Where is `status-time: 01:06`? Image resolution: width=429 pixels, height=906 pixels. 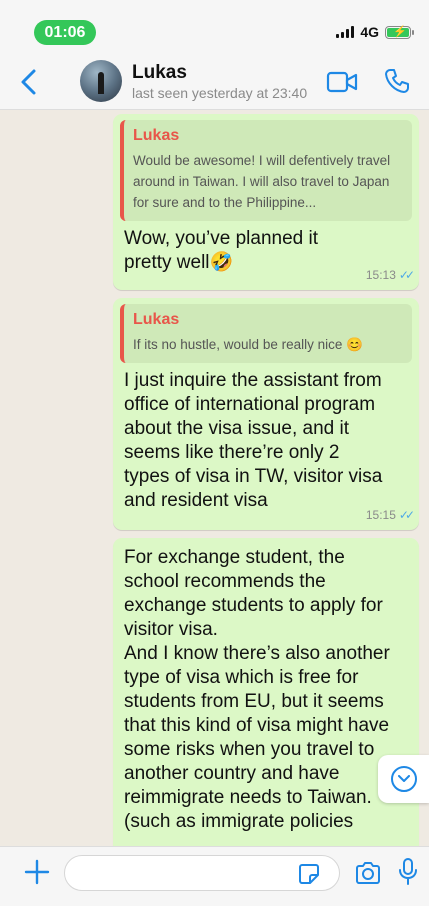
status-time: 01:06 is located at coordinates (65, 32).